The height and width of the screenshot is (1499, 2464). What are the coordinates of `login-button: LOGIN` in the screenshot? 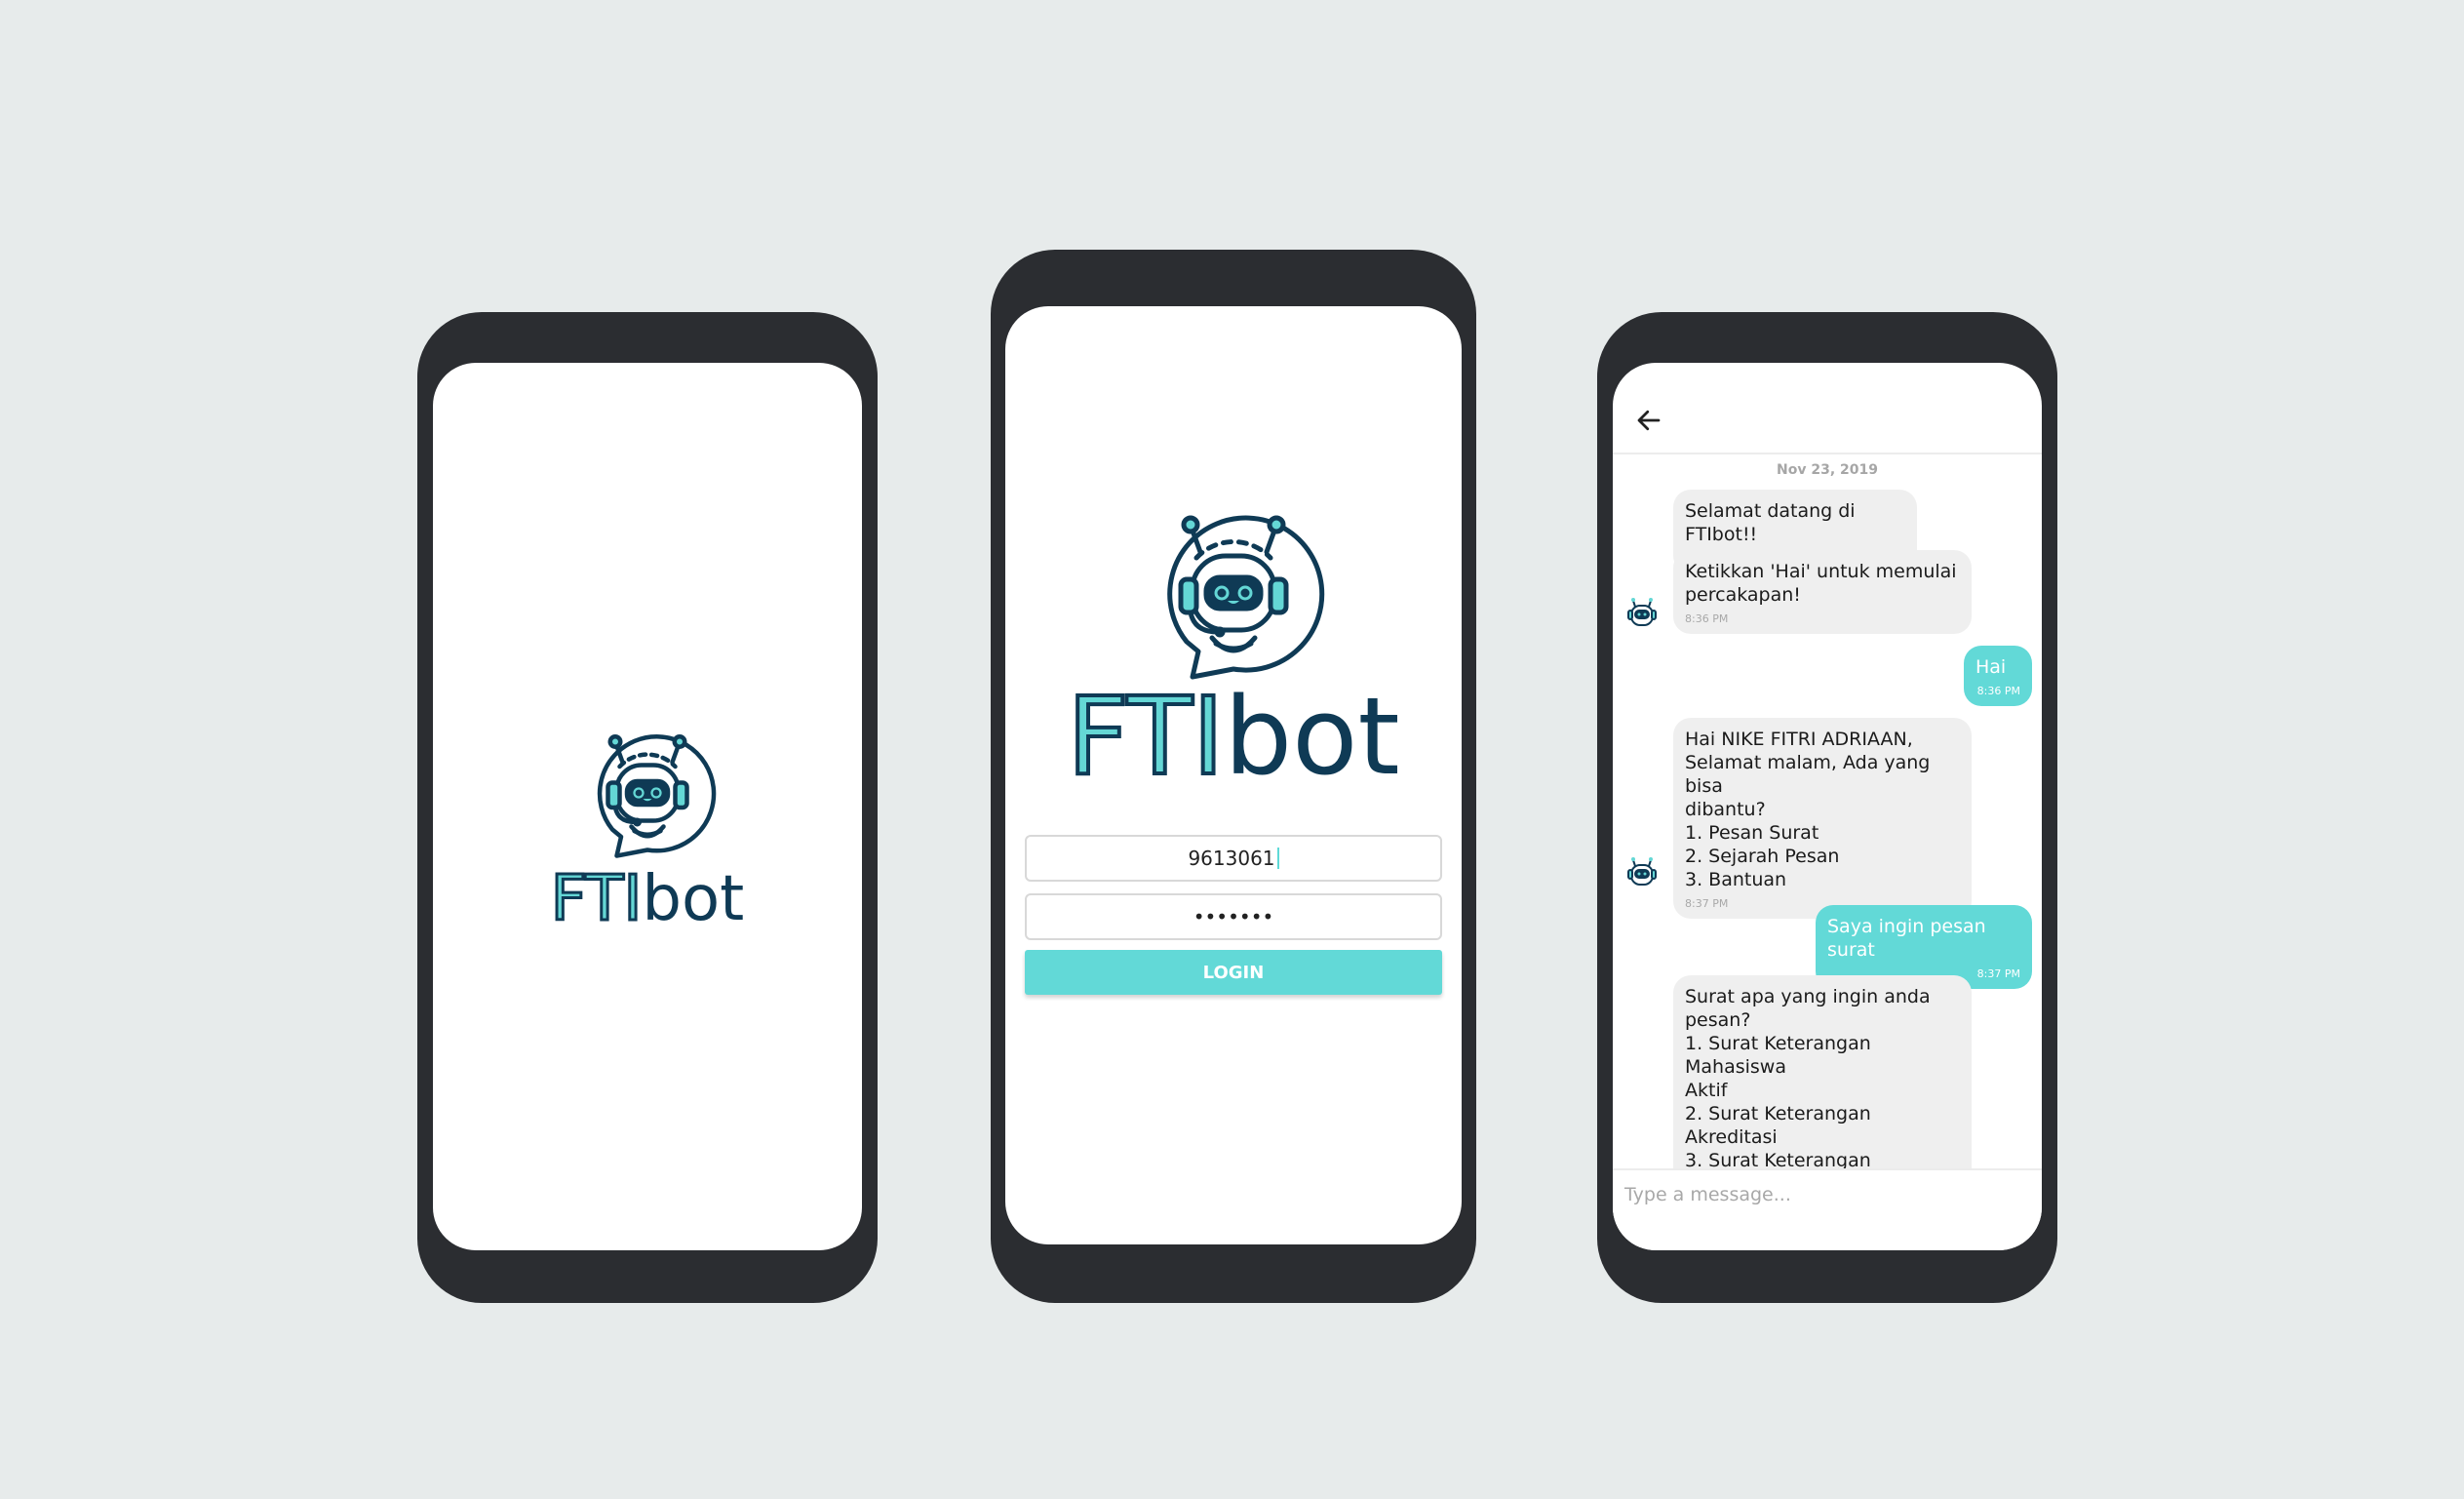 It's located at (1233, 972).